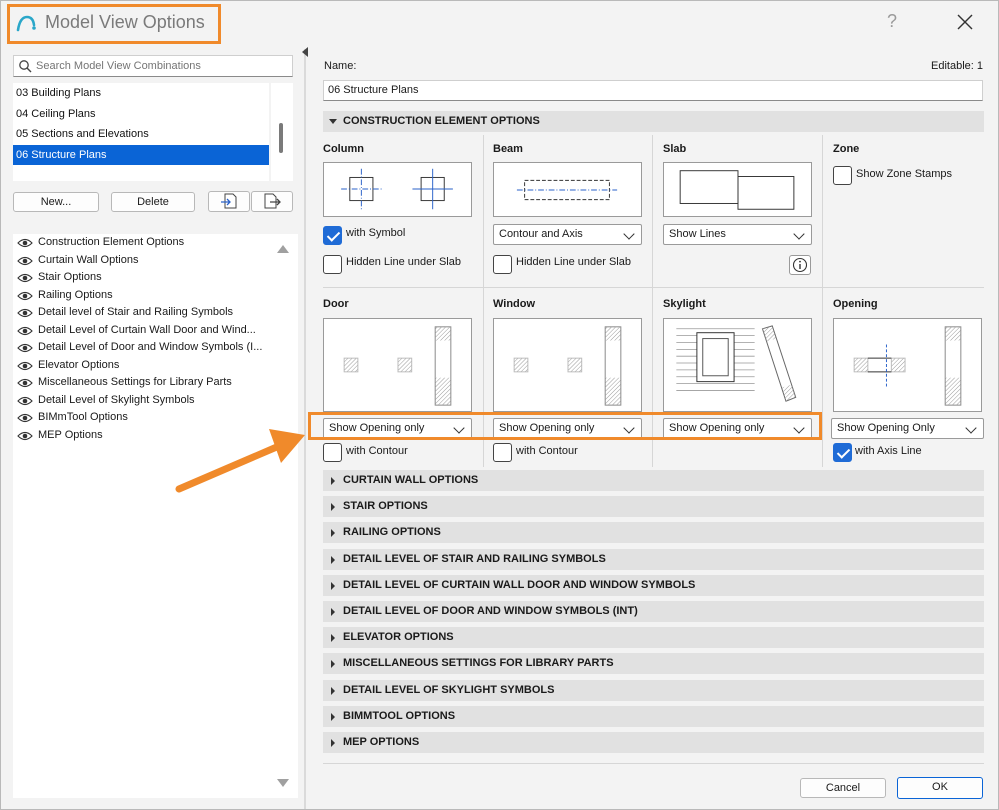  Describe the element at coordinates (441, 121) in the screenshot. I see `section-label: CONSTRUCTION ELEMENT OPTIONS` at that location.